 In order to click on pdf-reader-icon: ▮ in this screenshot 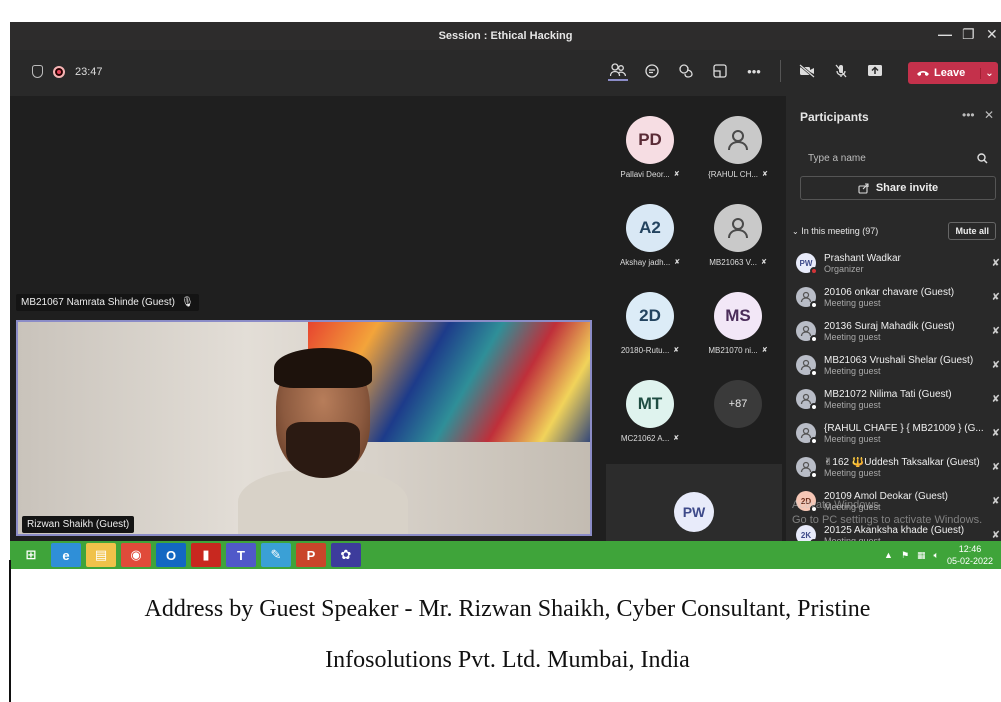, I will do `click(206, 555)`.